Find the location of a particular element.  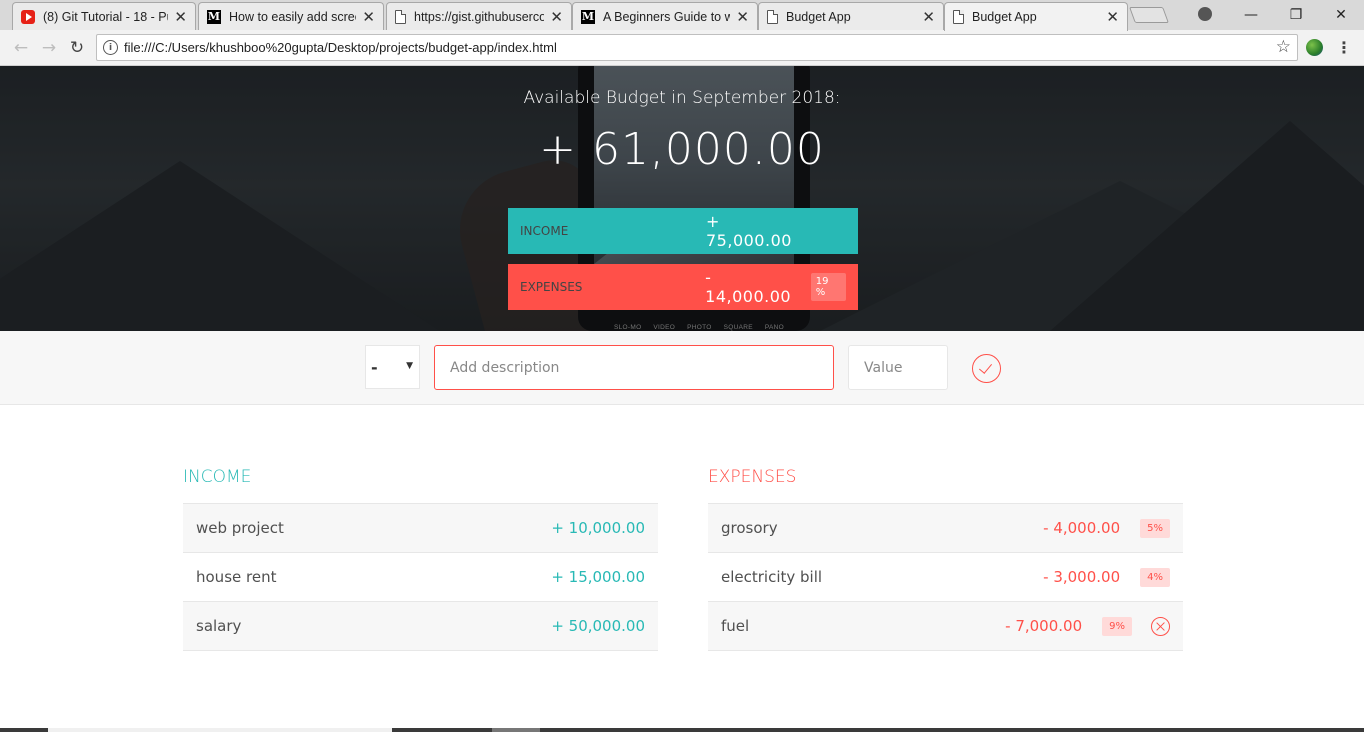

more-menu-icon: ⋮ is located at coordinates (1344, 47).